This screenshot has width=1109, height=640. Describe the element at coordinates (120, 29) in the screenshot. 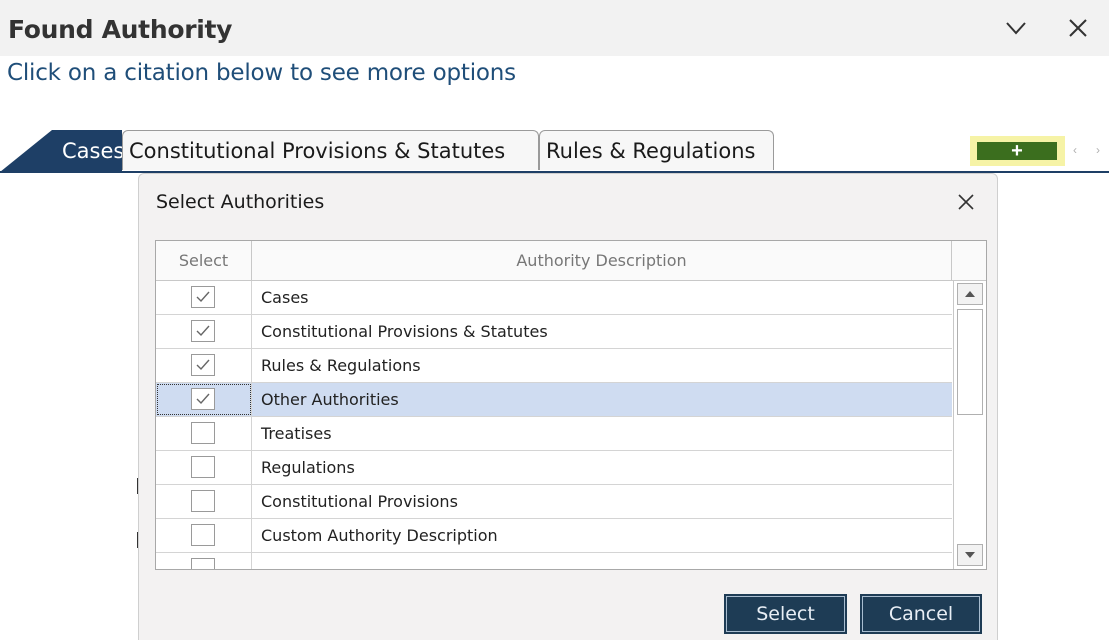

I see `panel-title: Found Authority` at that location.